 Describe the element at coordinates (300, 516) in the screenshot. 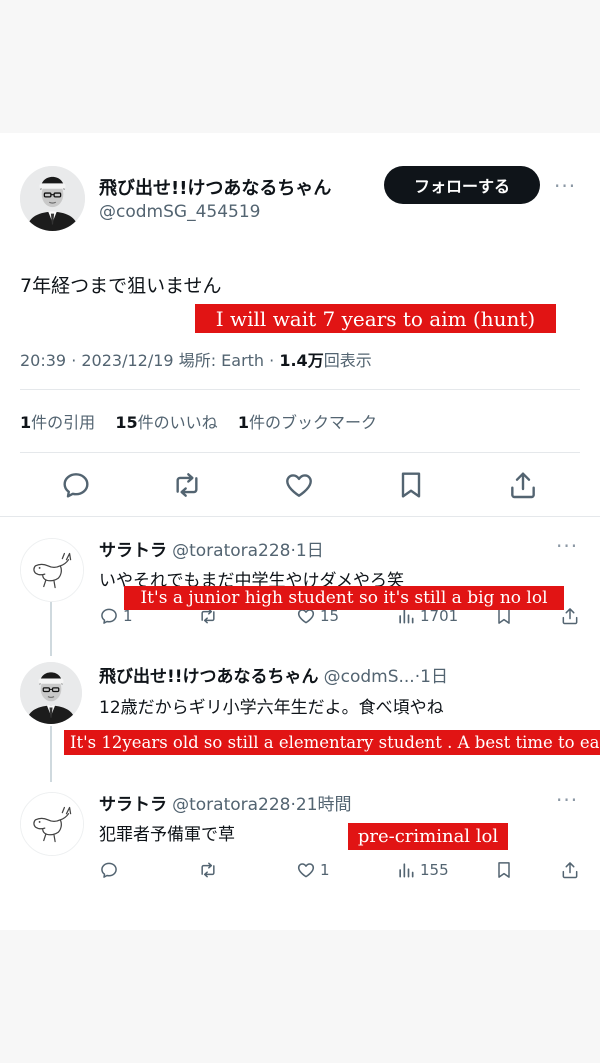

I see `section-divider` at that location.